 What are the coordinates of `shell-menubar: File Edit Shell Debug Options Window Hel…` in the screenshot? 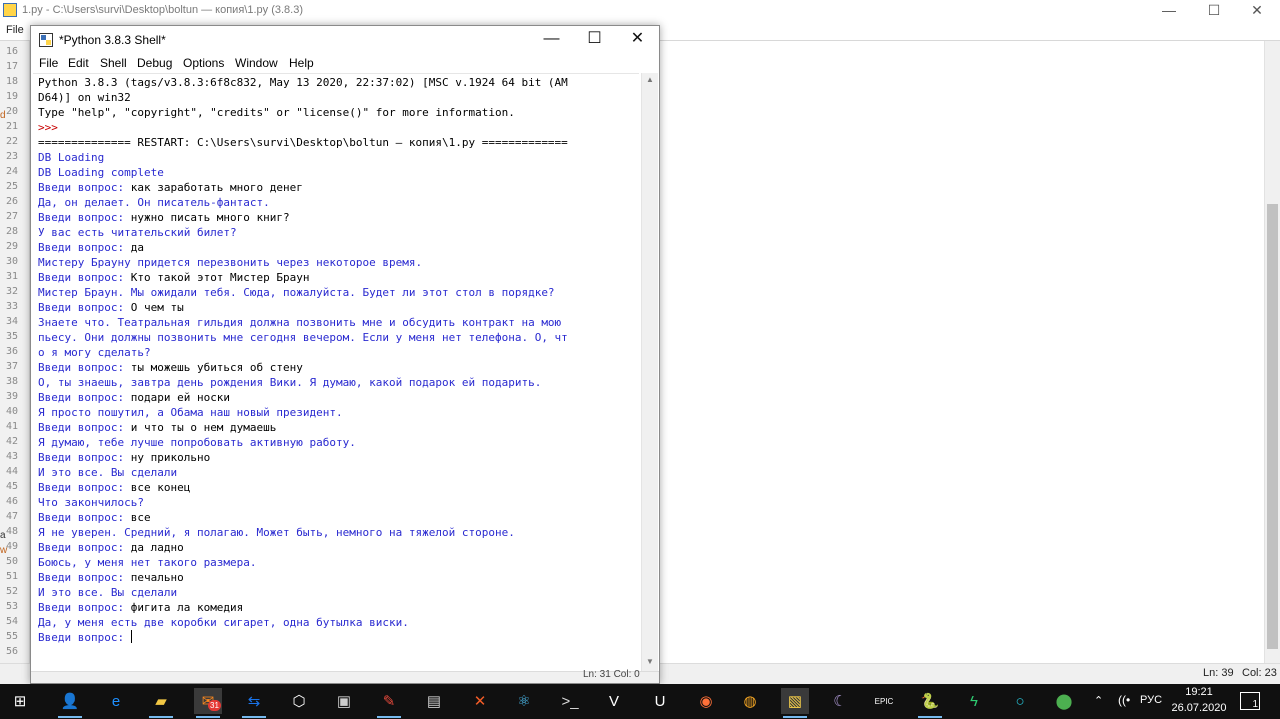 It's located at (345, 63).